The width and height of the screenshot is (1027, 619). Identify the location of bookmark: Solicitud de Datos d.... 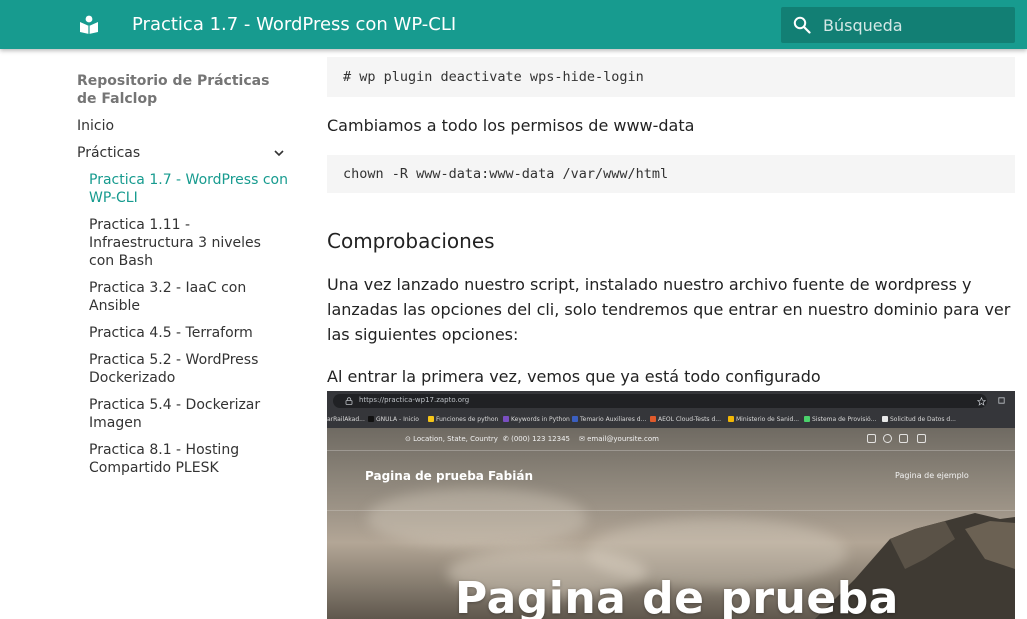
(919, 419).